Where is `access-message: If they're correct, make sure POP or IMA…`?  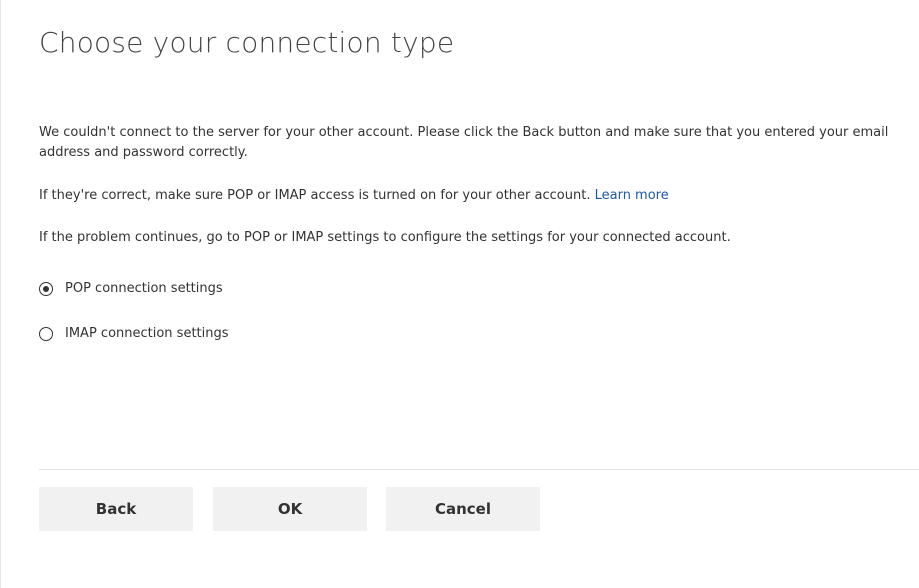 access-message: If they're correct, make sure POP or IMA… is located at coordinates (469, 196).